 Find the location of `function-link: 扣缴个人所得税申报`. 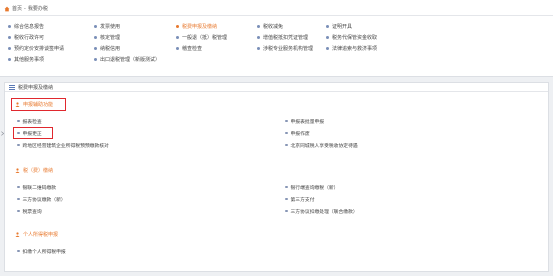

function-link: 扣缴个人所得税申报 is located at coordinates (41, 251).